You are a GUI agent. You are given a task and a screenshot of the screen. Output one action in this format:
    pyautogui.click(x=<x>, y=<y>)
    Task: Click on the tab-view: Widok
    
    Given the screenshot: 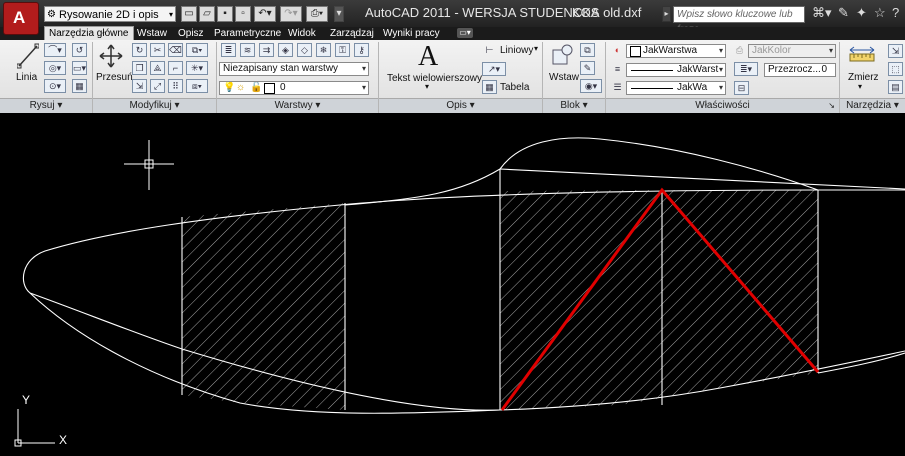 What is the action you would take?
    pyautogui.click(x=302, y=33)
    